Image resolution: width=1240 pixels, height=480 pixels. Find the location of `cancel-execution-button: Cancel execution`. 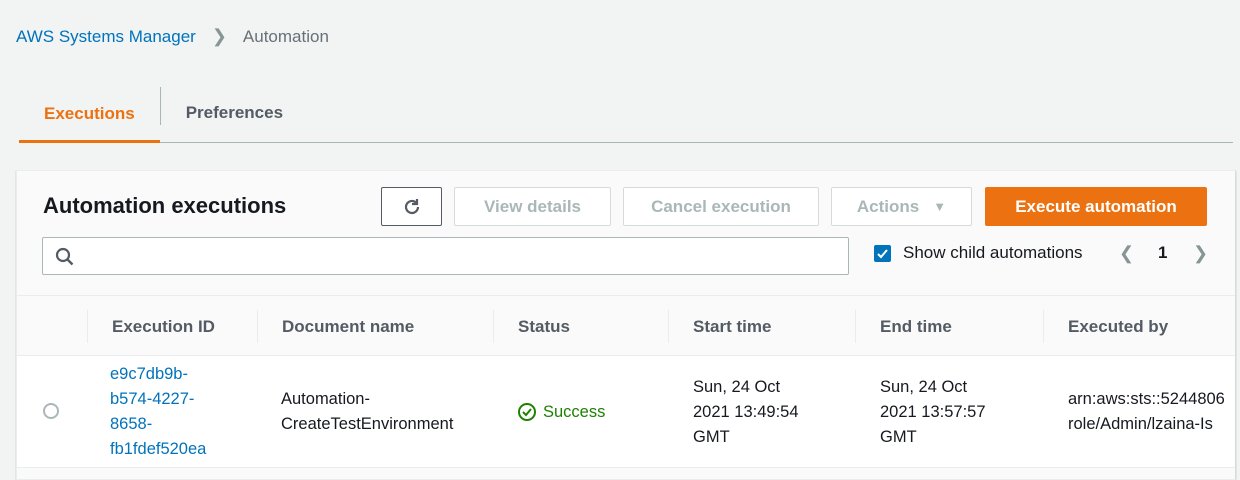

cancel-execution-button: Cancel execution is located at coordinates (721, 206).